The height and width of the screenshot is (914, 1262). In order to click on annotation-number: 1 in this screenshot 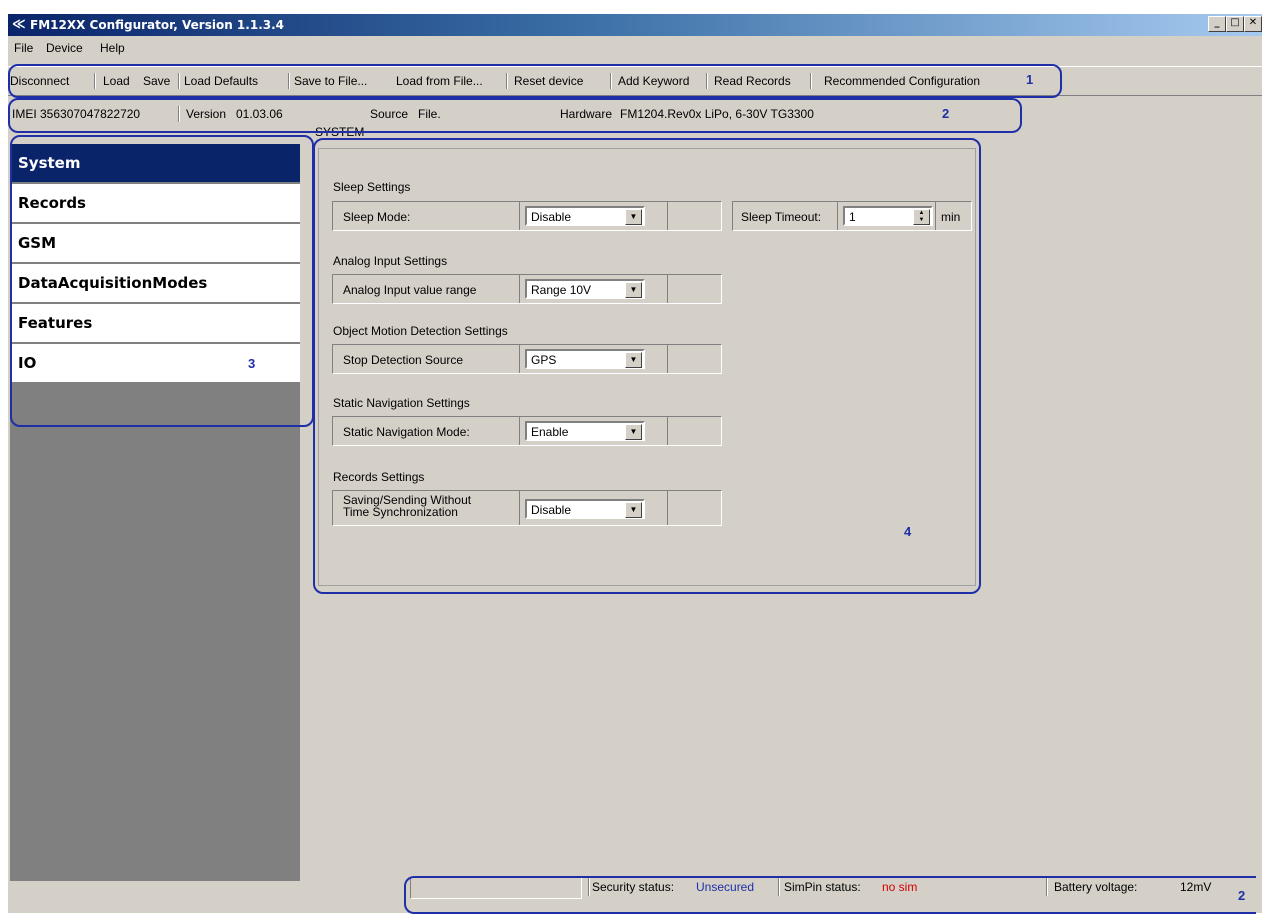, I will do `click(1030, 79)`.